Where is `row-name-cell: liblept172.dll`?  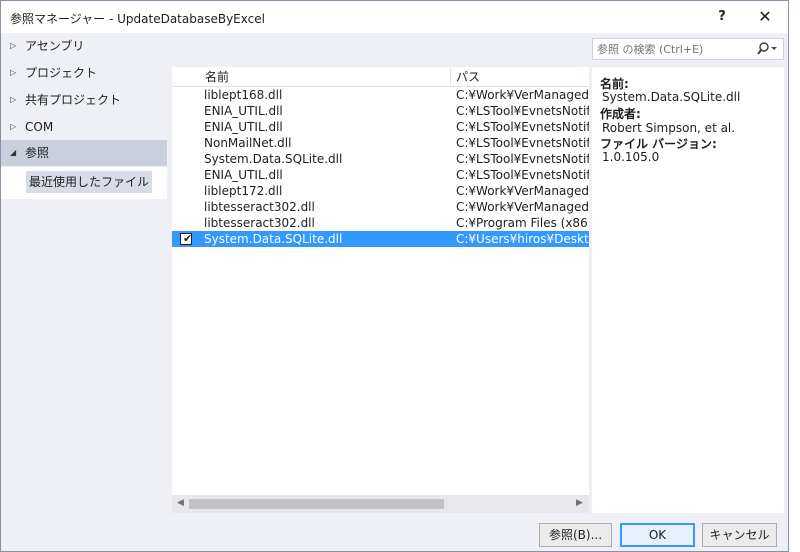 row-name-cell: liblept172.dll is located at coordinates (243, 191).